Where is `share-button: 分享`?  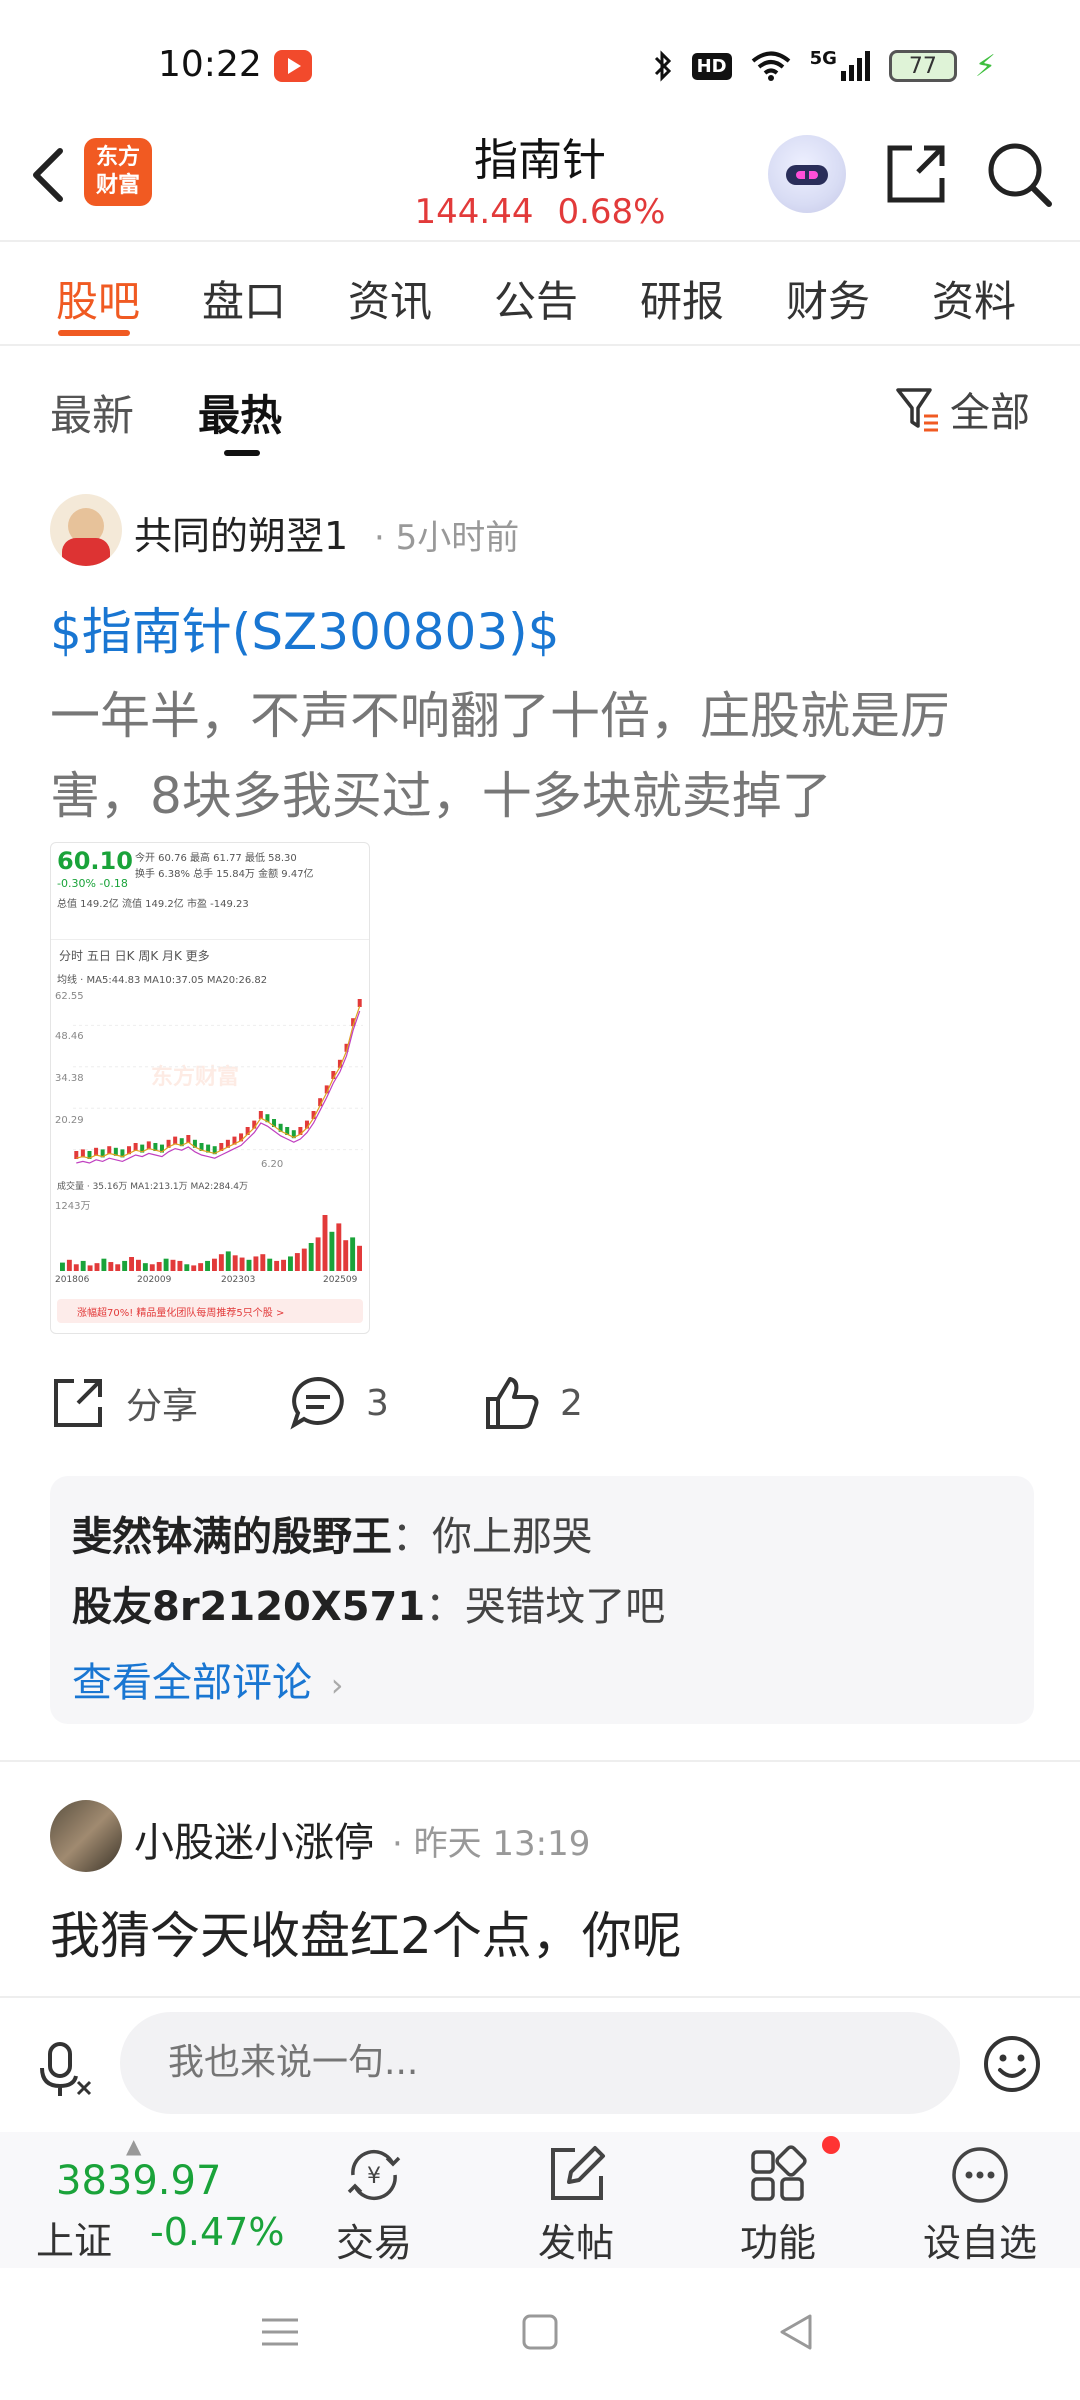 share-button: 分享 is located at coordinates (124, 1403).